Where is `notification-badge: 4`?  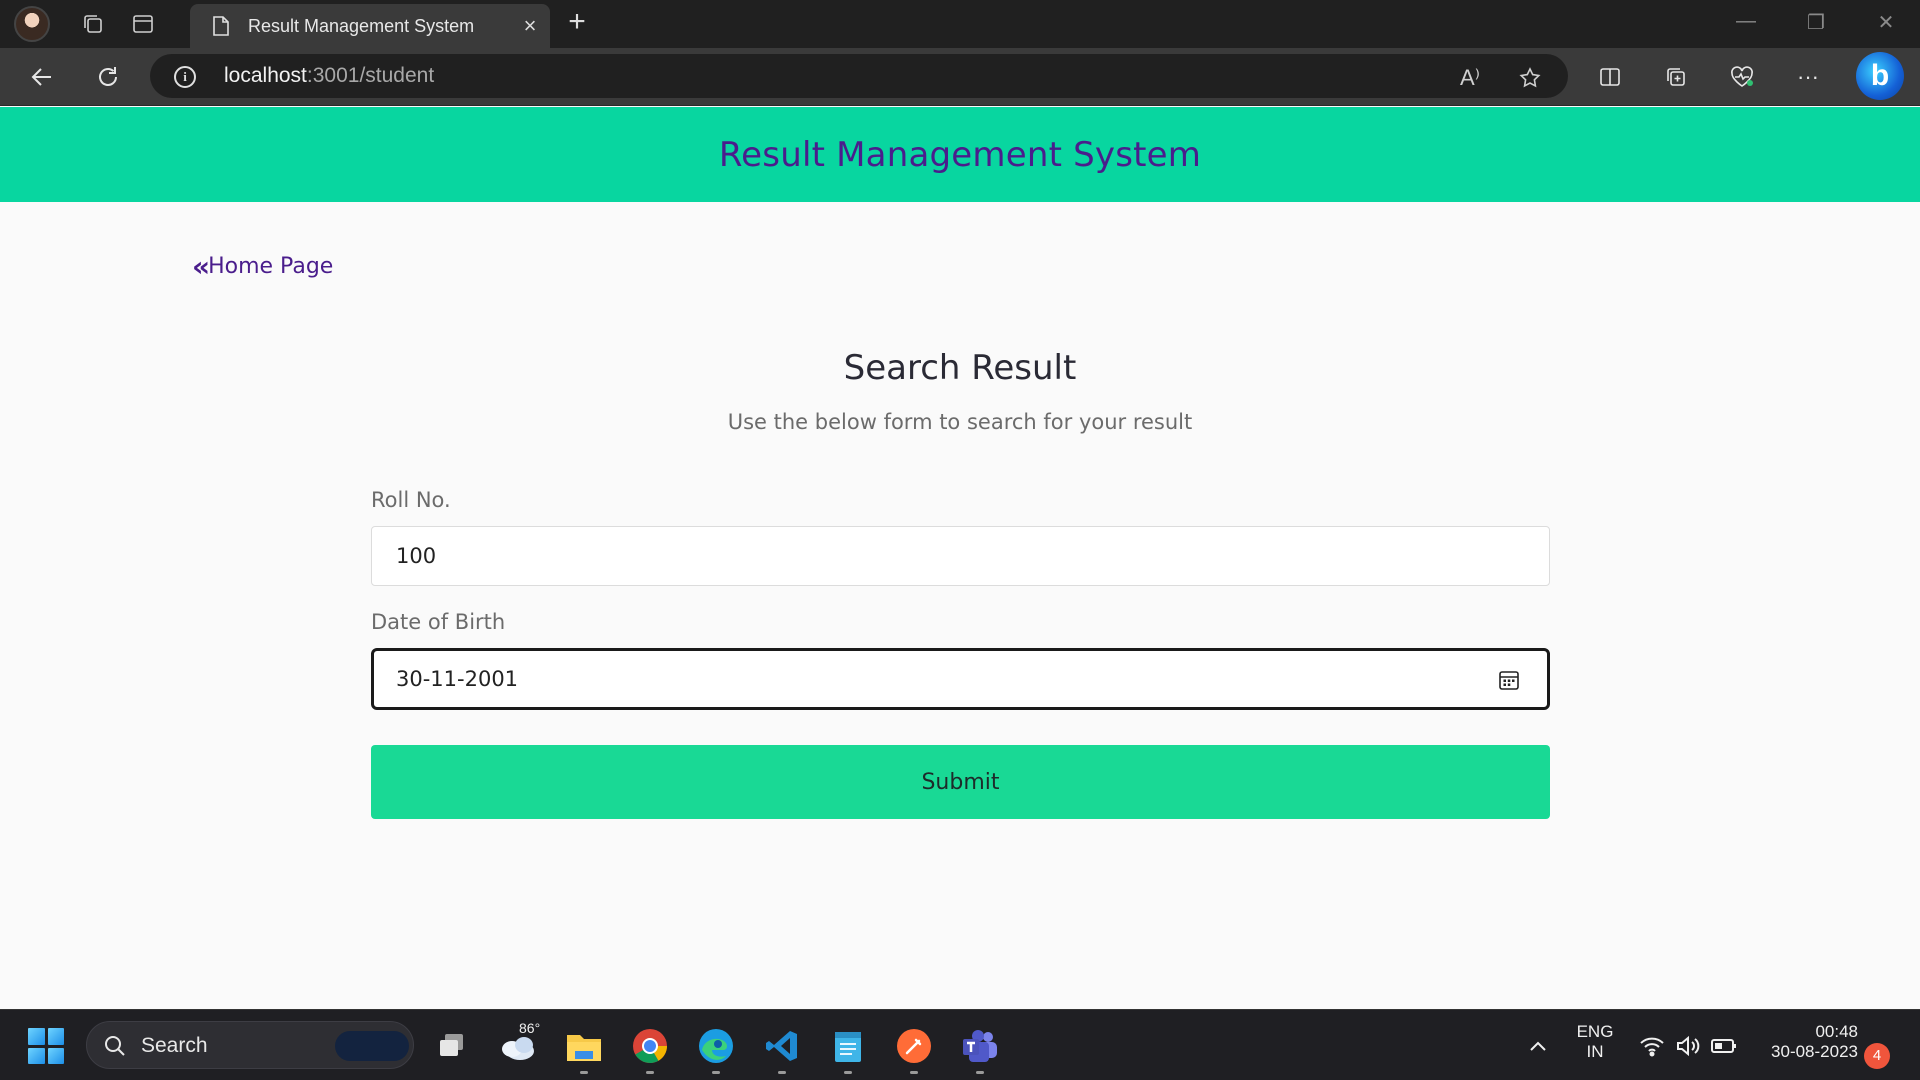
notification-badge: 4 is located at coordinates (1877, 1056).